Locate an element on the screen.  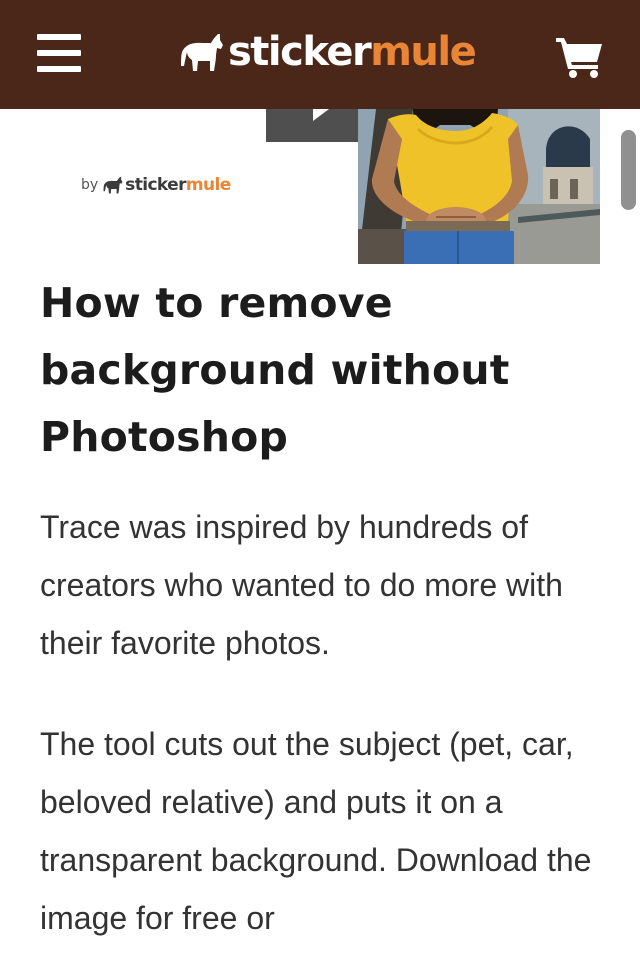
scrollbar-thumb is located at coordinates (628, 170).